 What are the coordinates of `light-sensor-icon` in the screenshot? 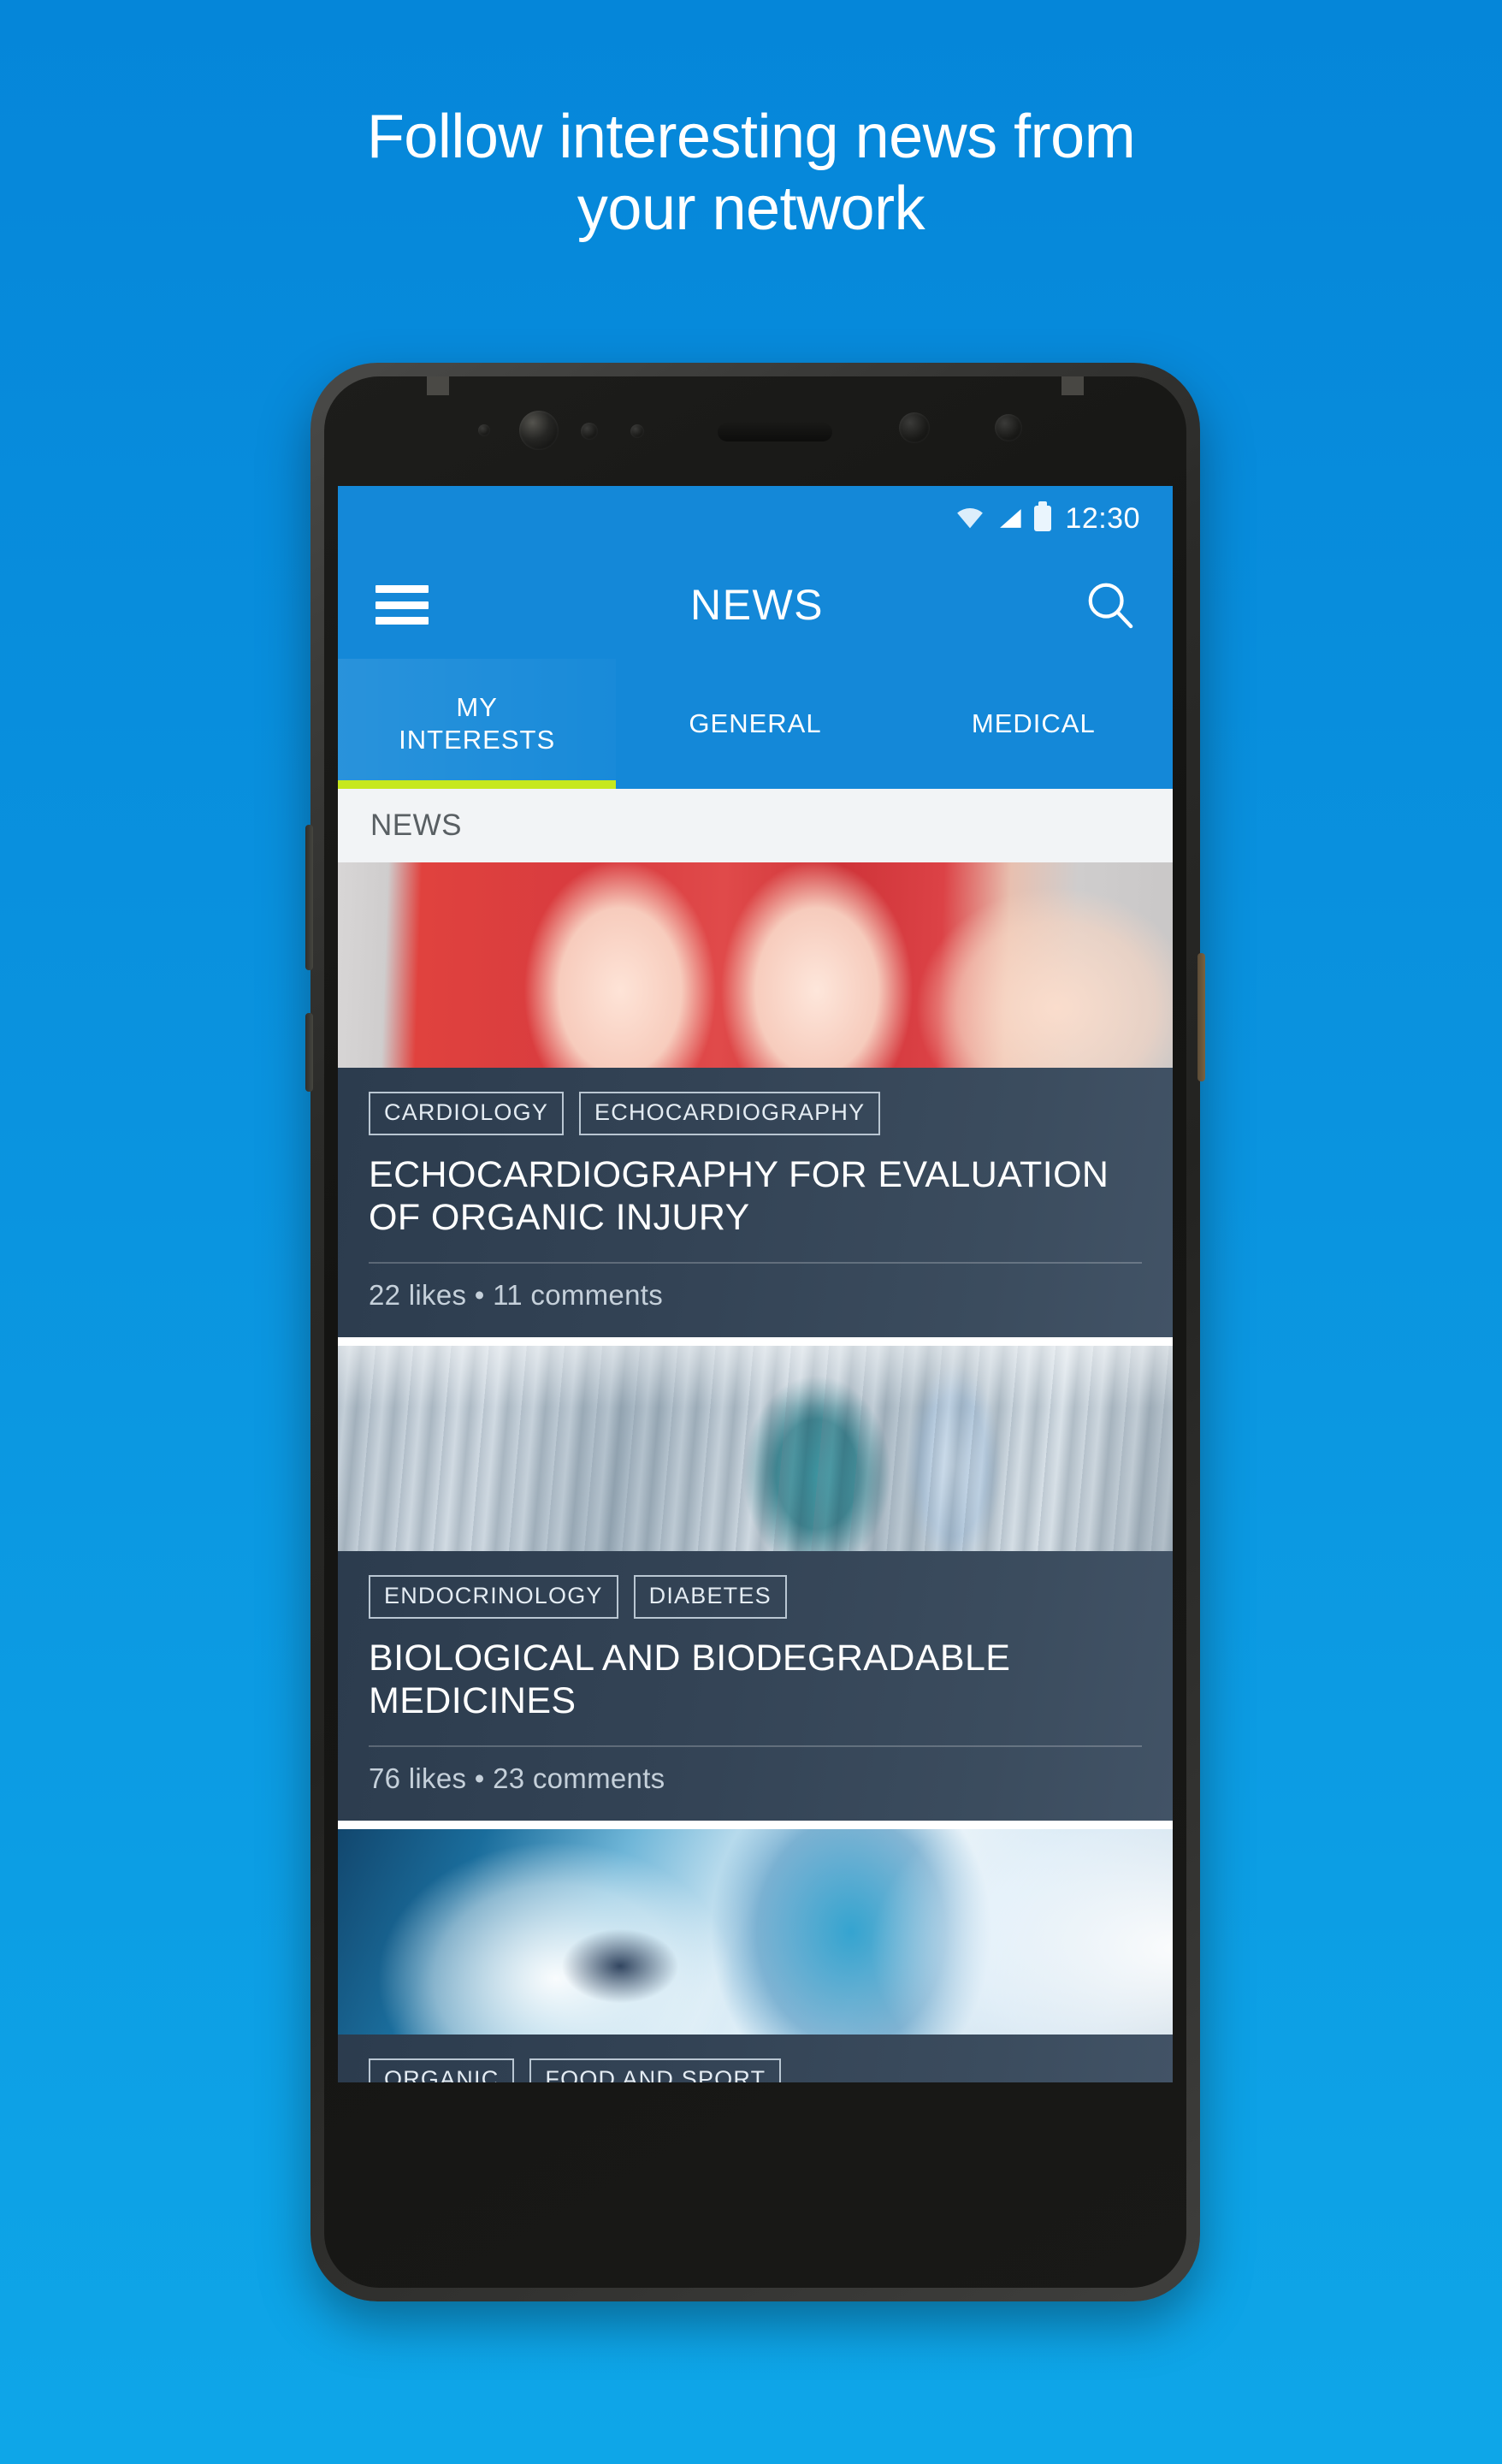 It's located at (589, 431).